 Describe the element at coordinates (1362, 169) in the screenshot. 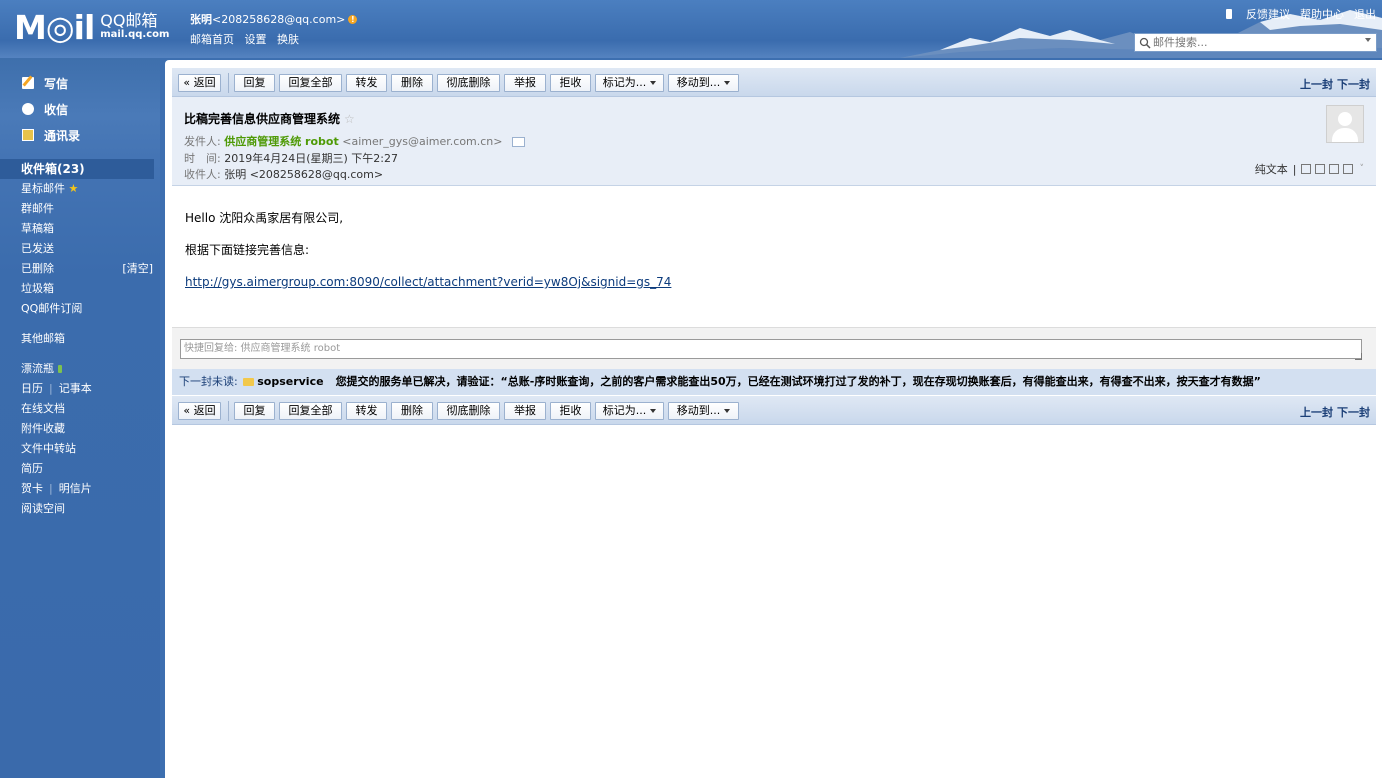

I see `expand-chevron-icon: ˅` at that location.